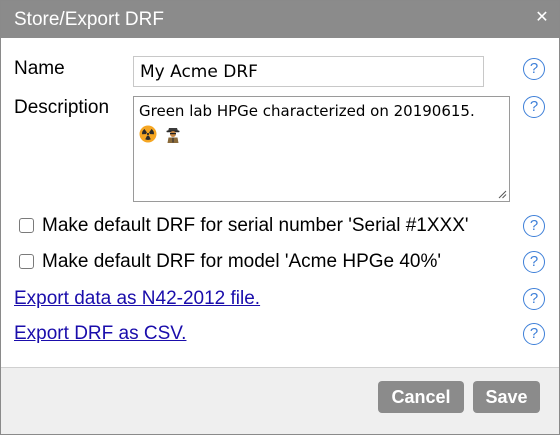 Image resolution: width=560 pixels, height=435 pixels. I want to click on default-model-help-icon: ?, so click(534, 262).